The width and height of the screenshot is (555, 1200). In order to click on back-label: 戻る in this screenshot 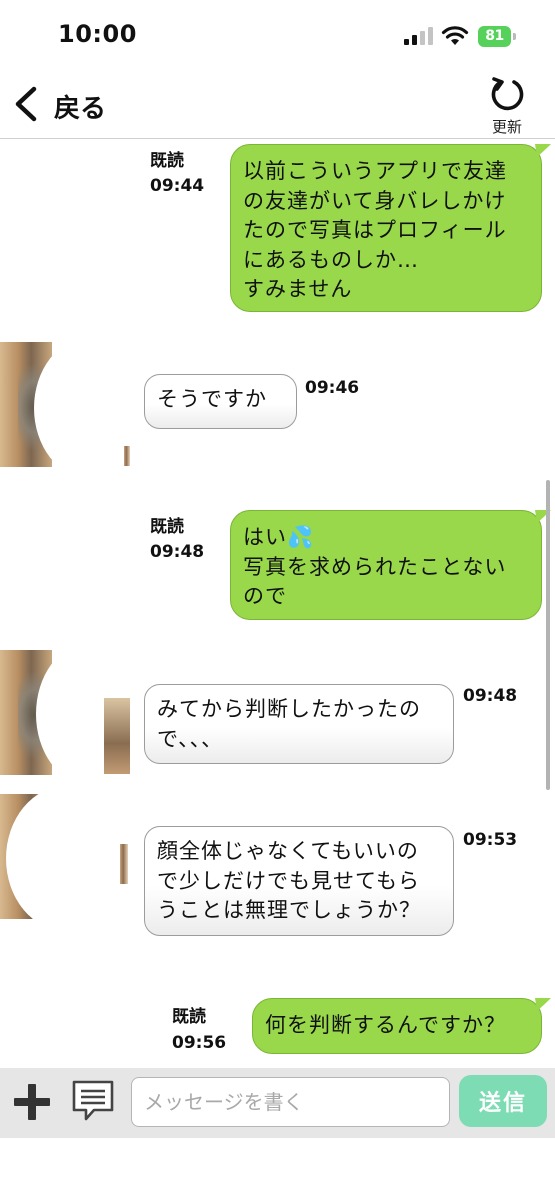, I will do `click(80, 109)`.